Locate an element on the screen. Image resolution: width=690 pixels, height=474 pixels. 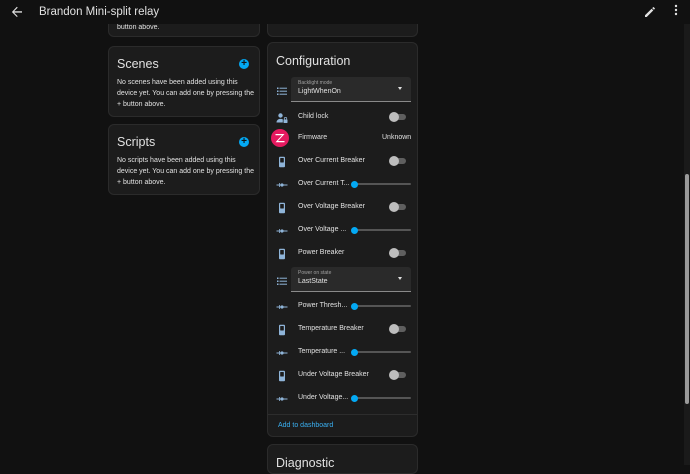
over-current-breaker-toggle is located at coordinates (398, 161).